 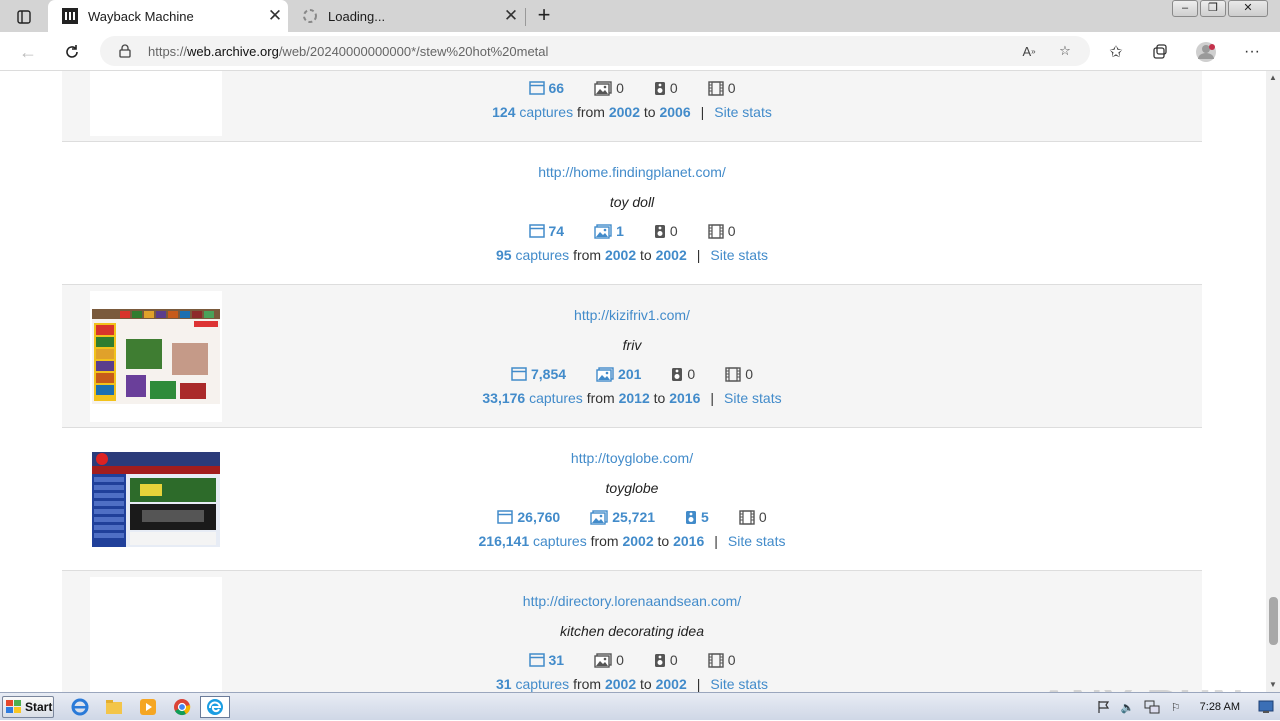 What do you see at coordinates (503, 112) in the screenshot?
I see `captures-count: 124` at bounding box center [503, 112].